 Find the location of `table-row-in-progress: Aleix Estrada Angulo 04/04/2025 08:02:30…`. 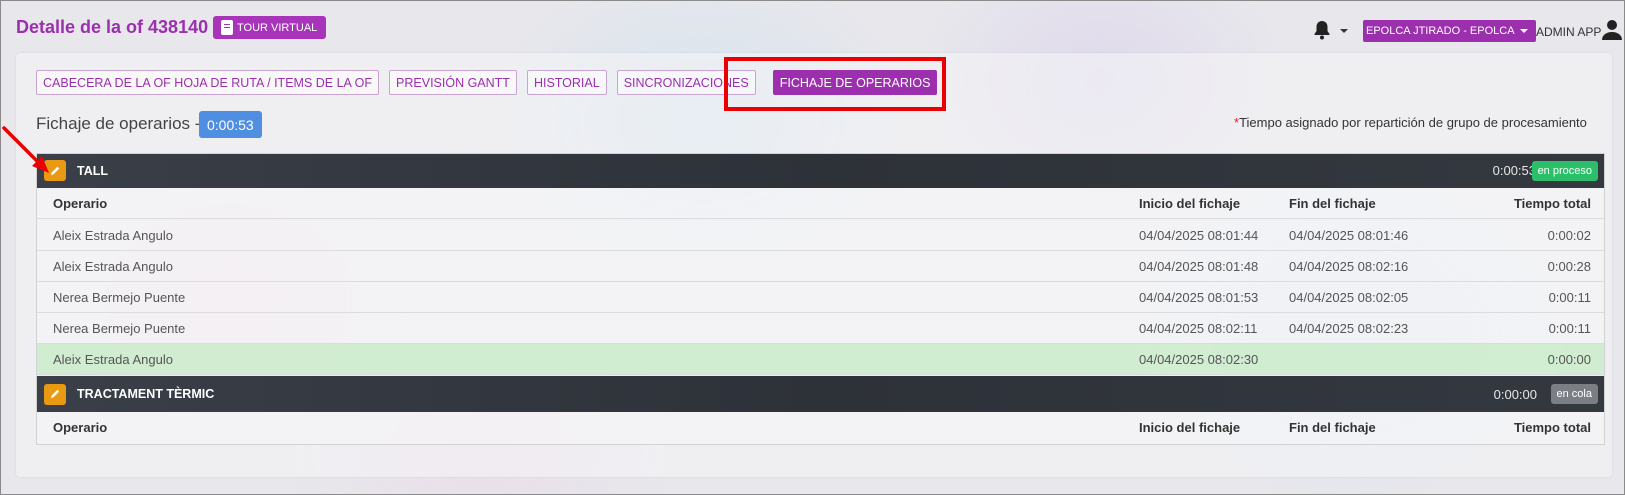

table-row-in-progress: Aleix Estrada Angulo 04/04/2025 08:02:30… is located at coordinates (820, 359).